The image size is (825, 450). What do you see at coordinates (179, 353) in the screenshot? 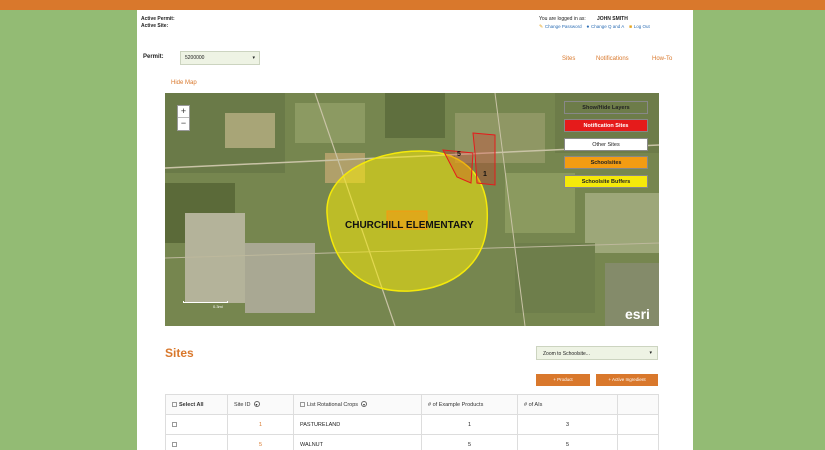
I see `sites-heading: Sites` at bounding box center [179, 353].